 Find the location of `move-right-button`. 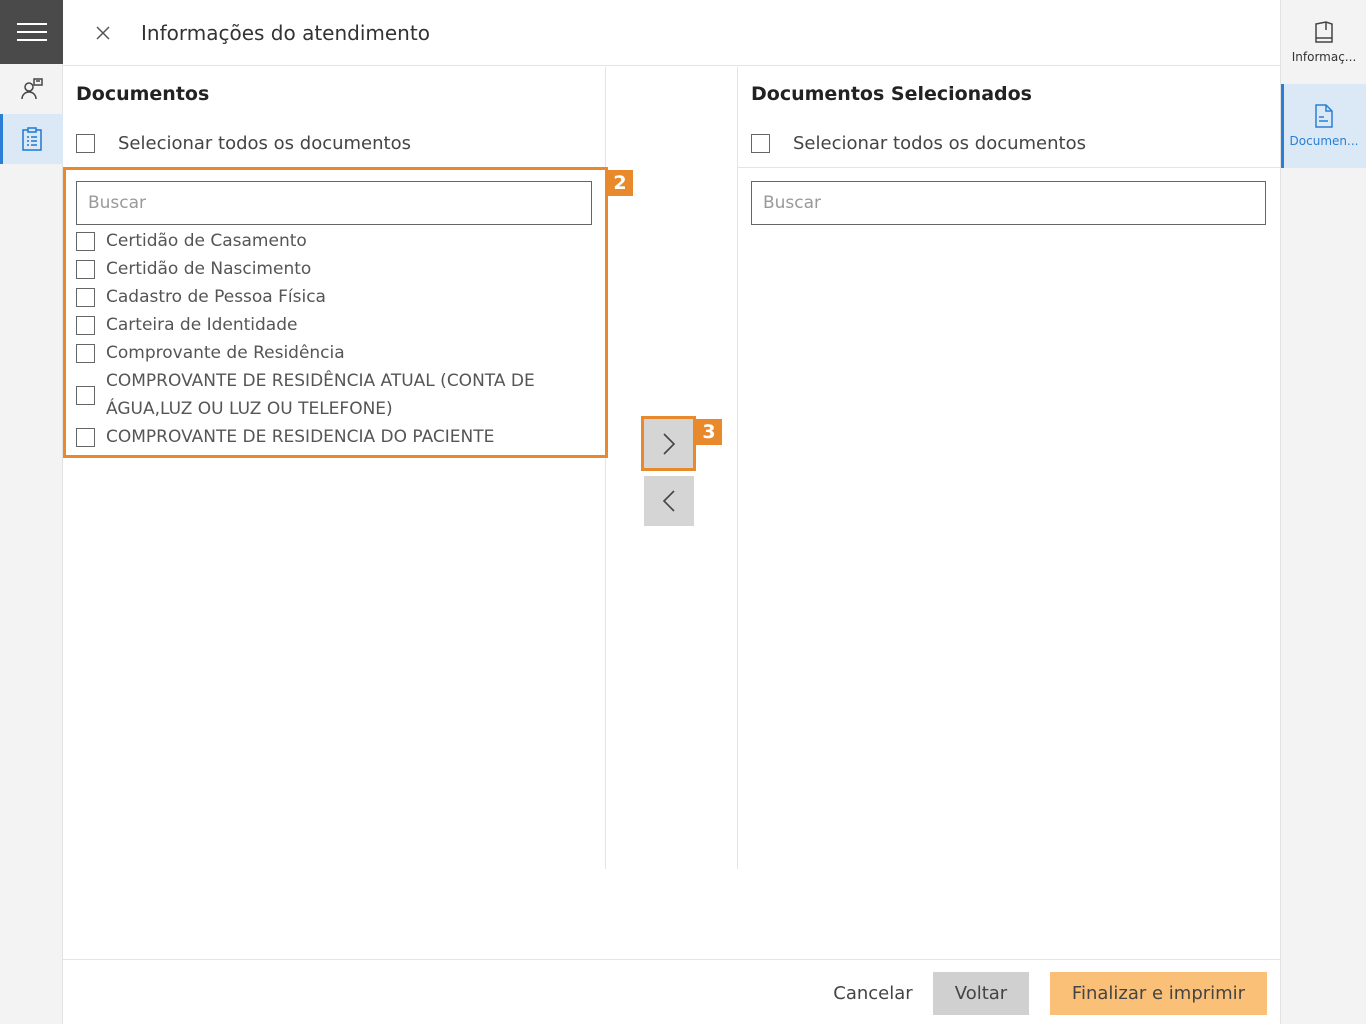

move-right-button is located at coordinates (669, 444).